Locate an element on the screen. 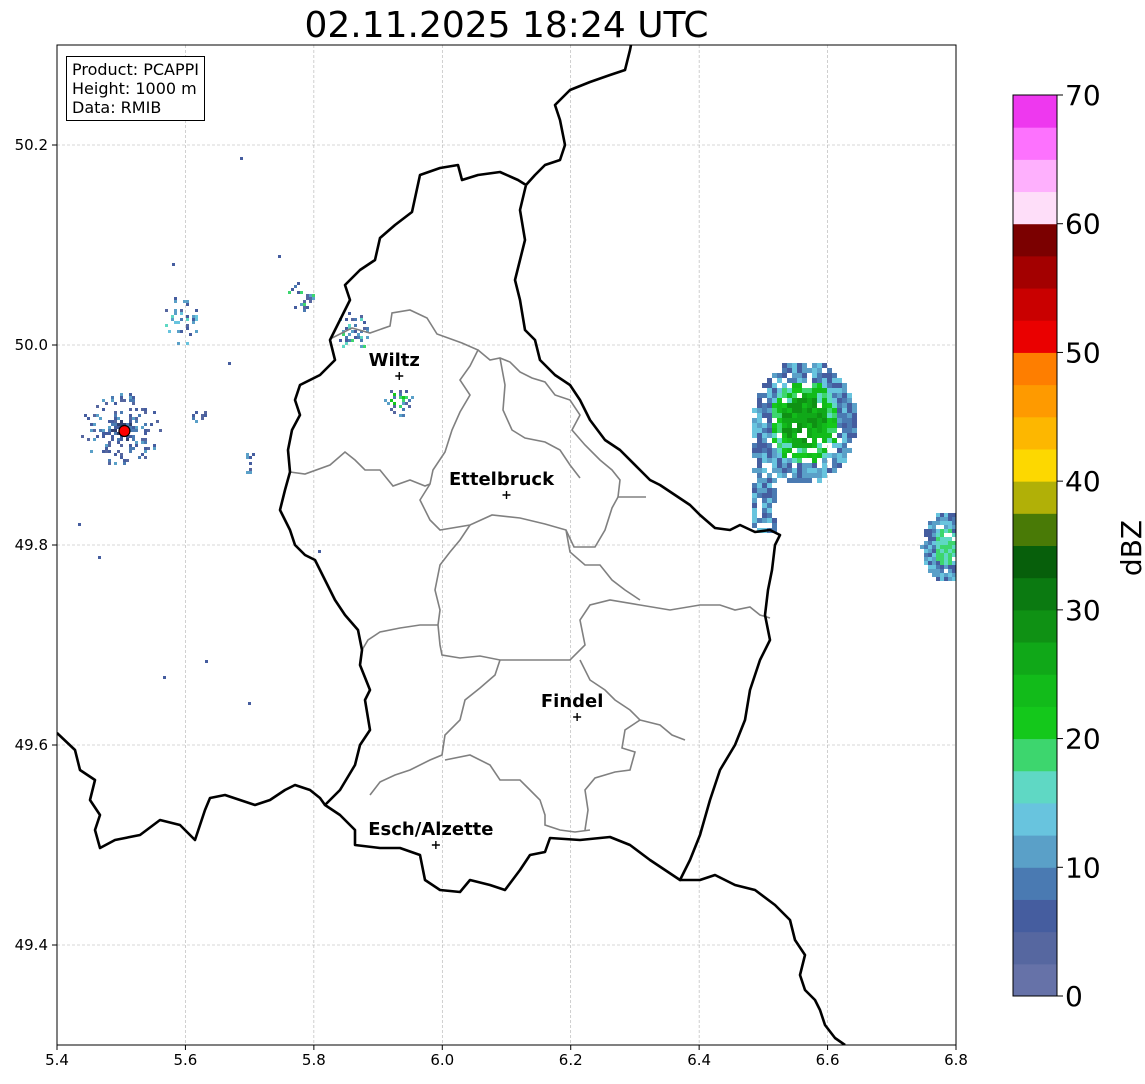 The height and width of the screenshot is (1084, 1145). height-text: Height: 1000 m is located at coordinates (134, 88).